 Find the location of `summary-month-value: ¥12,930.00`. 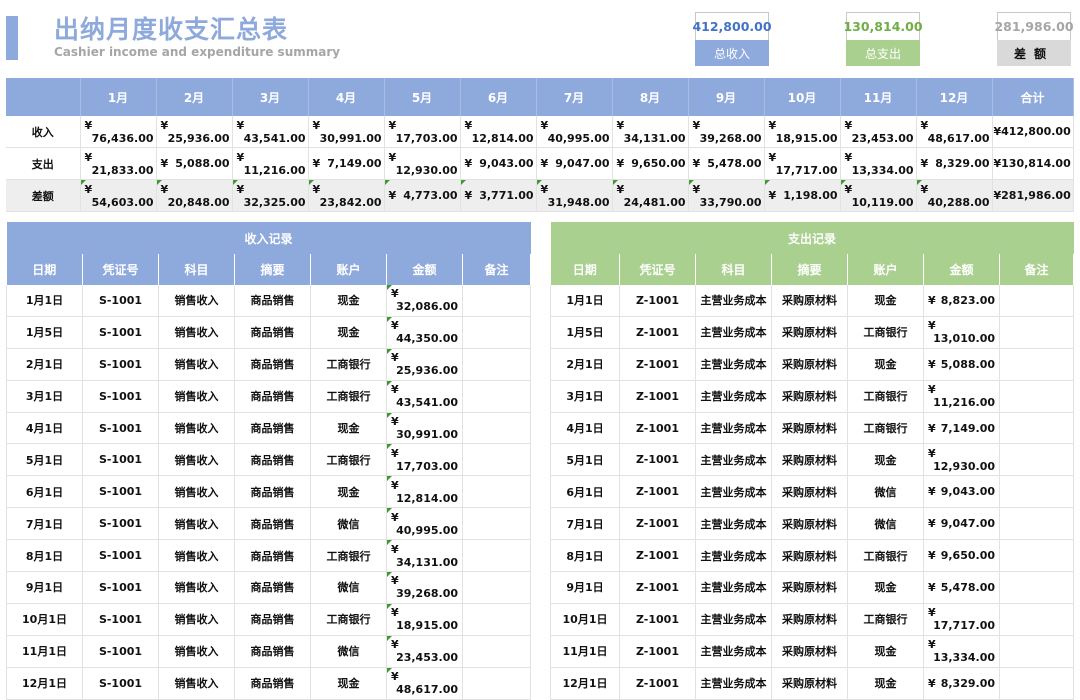

summary-month-value: ¥12,930.00 is located at coordinates (422, 163).